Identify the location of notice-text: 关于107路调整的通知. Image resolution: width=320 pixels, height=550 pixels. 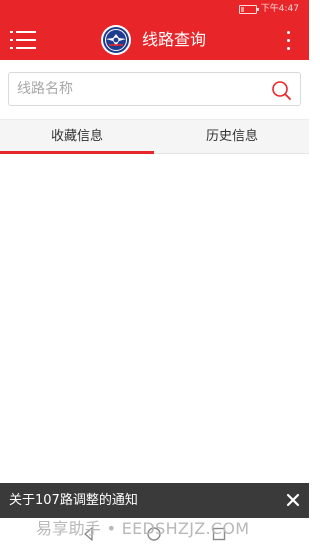
(73, 500).